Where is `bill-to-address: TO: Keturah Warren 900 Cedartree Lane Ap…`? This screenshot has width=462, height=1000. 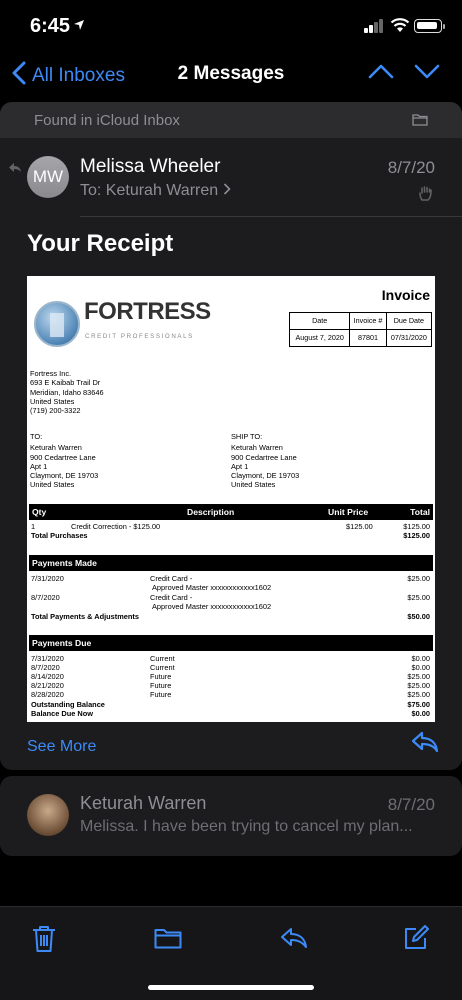
bill-to-address: TO: Keturah Warren 900 Cedartree Lane Ap… is located at coordinates (64, 461).